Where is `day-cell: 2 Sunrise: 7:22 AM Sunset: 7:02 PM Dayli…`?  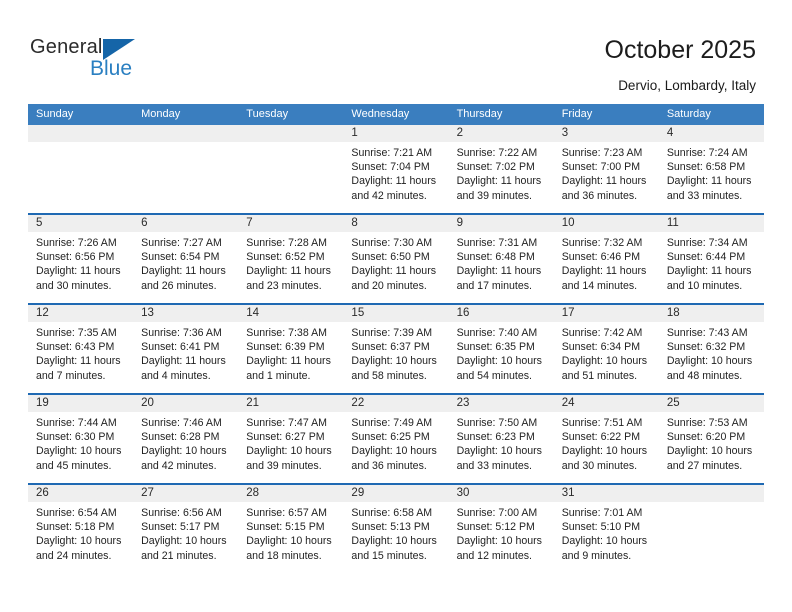
day-cell: 2 Sunrise: 7:22 AM Sunset: 7:02 PM Dayli… is located at coordinates (501, 169).